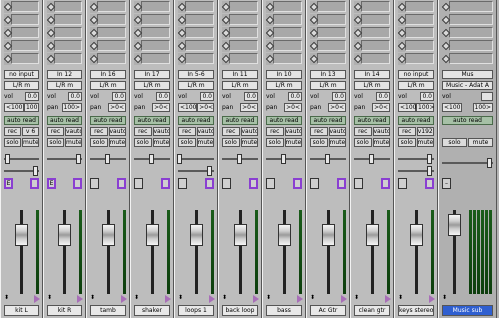  What do you see at coordinates (99, 142) in the screenshot?
I see `solo-button: solo` at bounding box center [99, 142].